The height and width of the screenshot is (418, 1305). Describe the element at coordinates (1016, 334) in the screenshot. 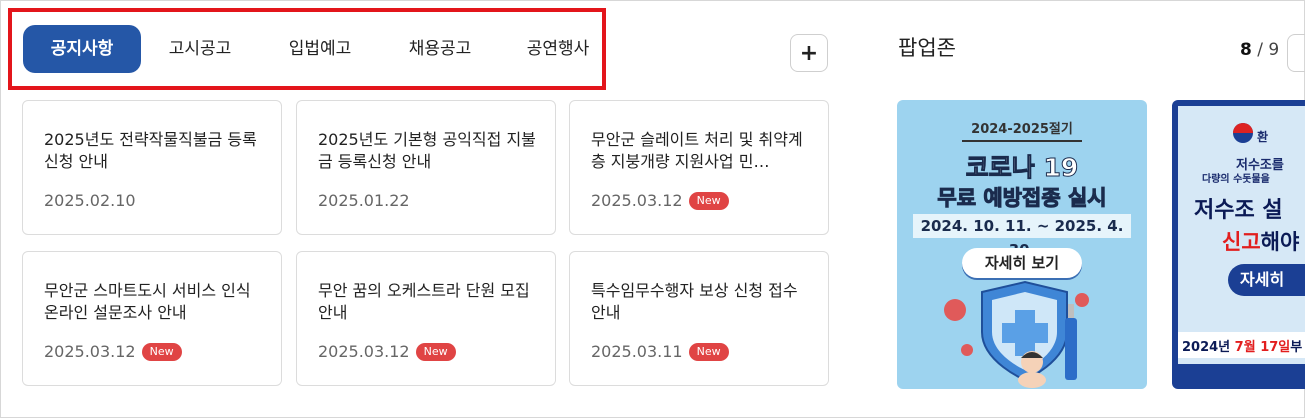

I see `vaccine-illustration-icon` at that location.